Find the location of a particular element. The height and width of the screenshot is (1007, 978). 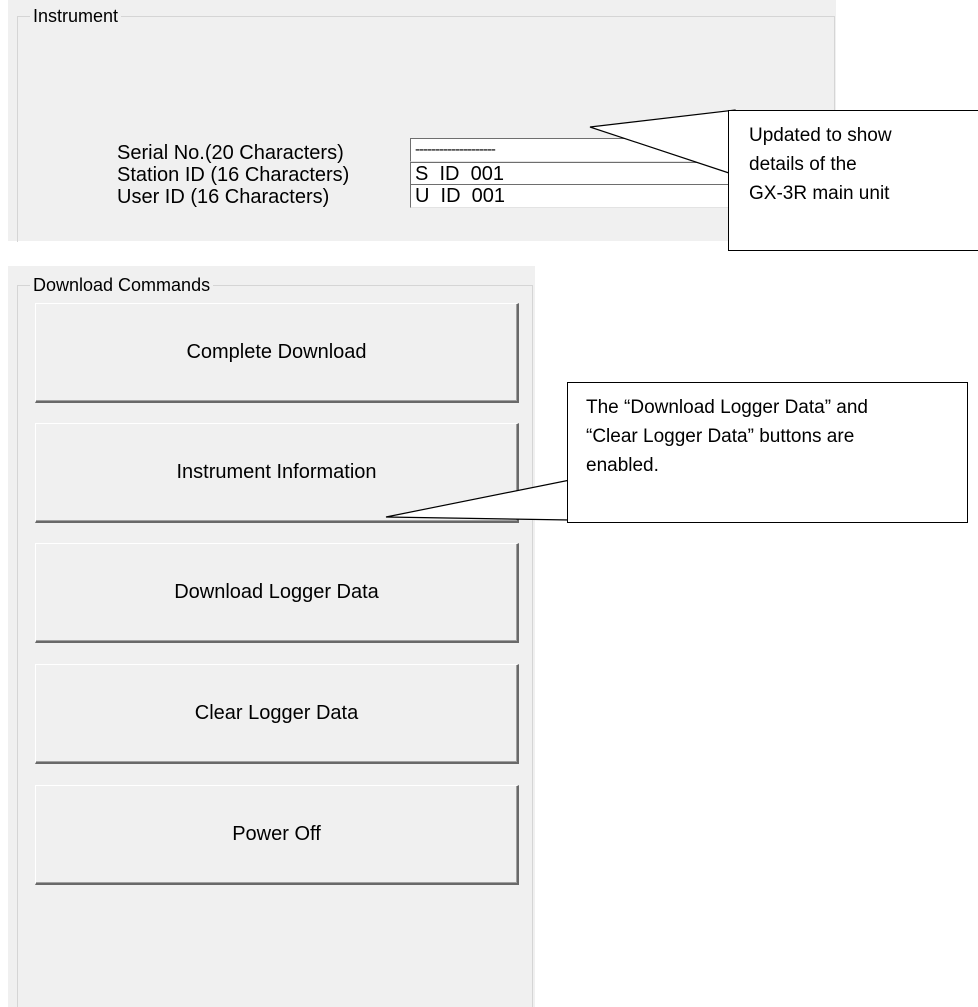

complete-download-button: Complete Download is located at coordinates (277, 353).